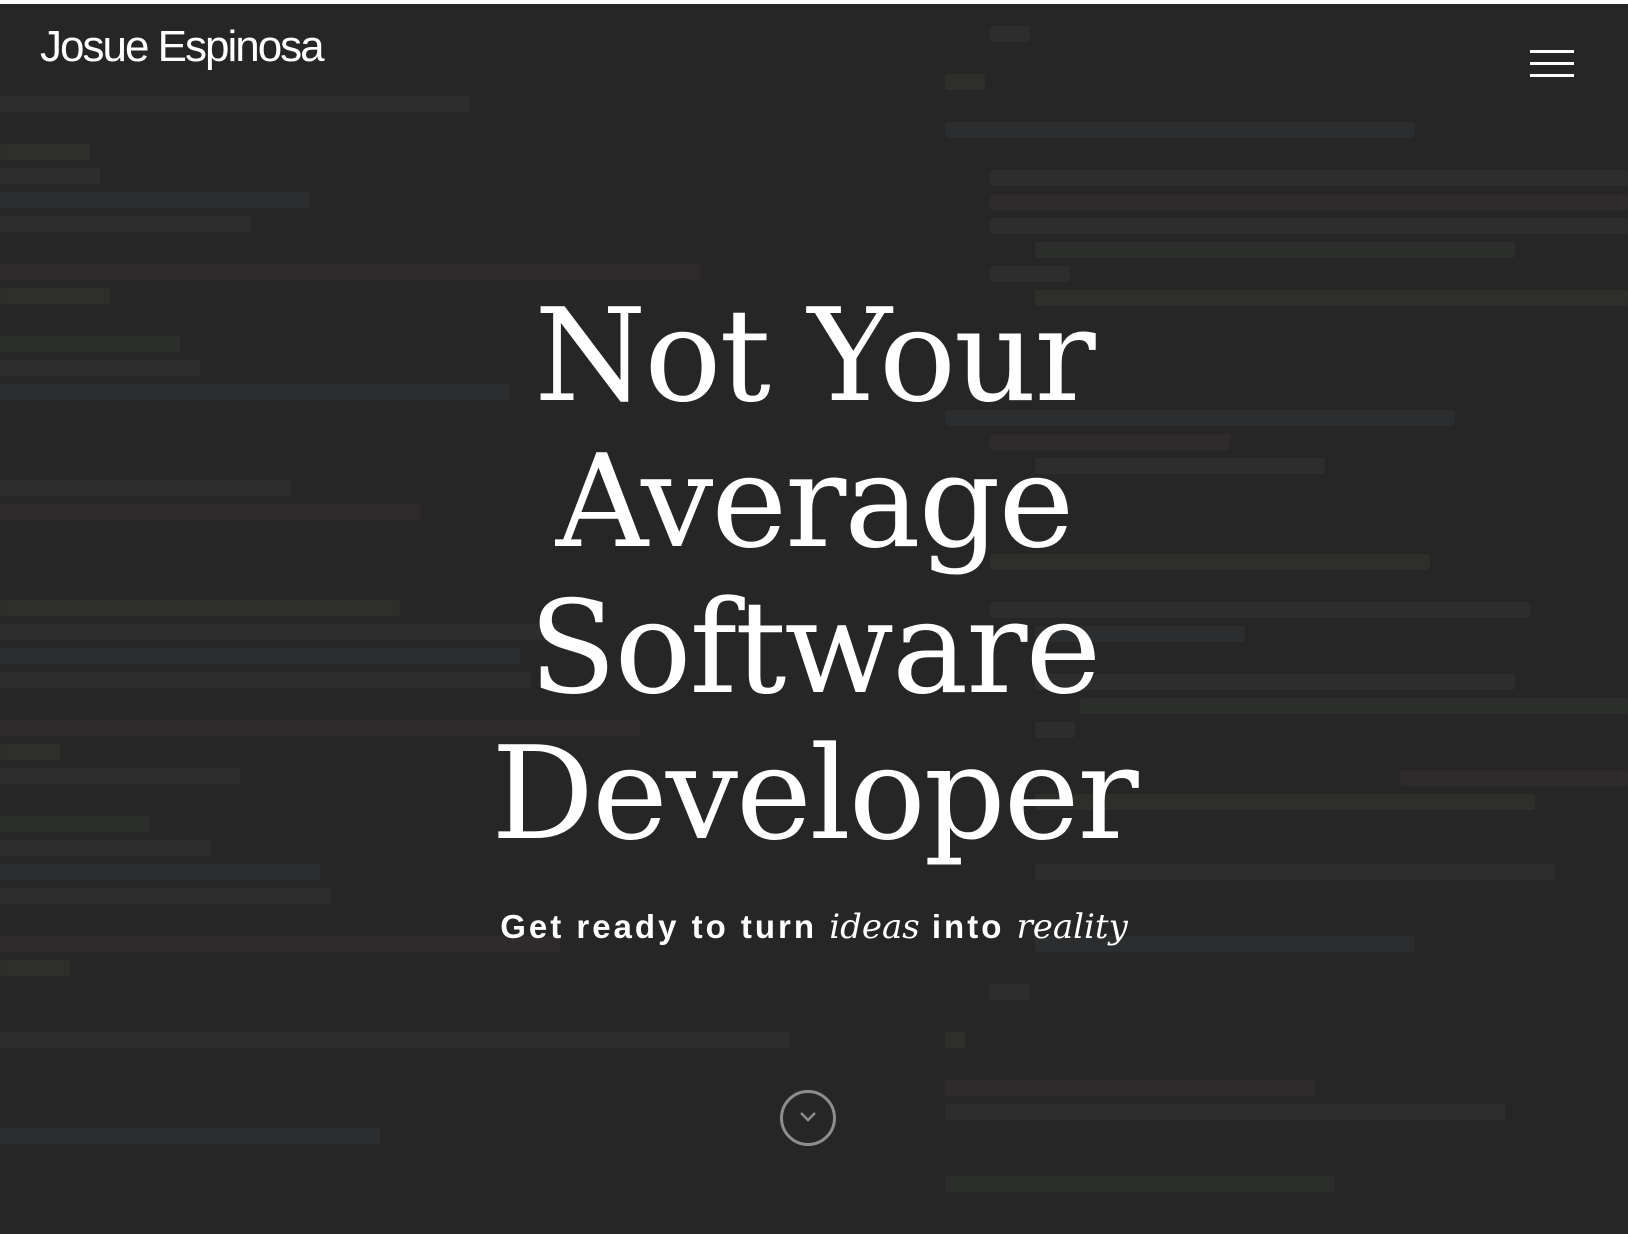  Describe the element at coordinates (815, 502) in the screenshot. I see `headline-line: Average` at that location.